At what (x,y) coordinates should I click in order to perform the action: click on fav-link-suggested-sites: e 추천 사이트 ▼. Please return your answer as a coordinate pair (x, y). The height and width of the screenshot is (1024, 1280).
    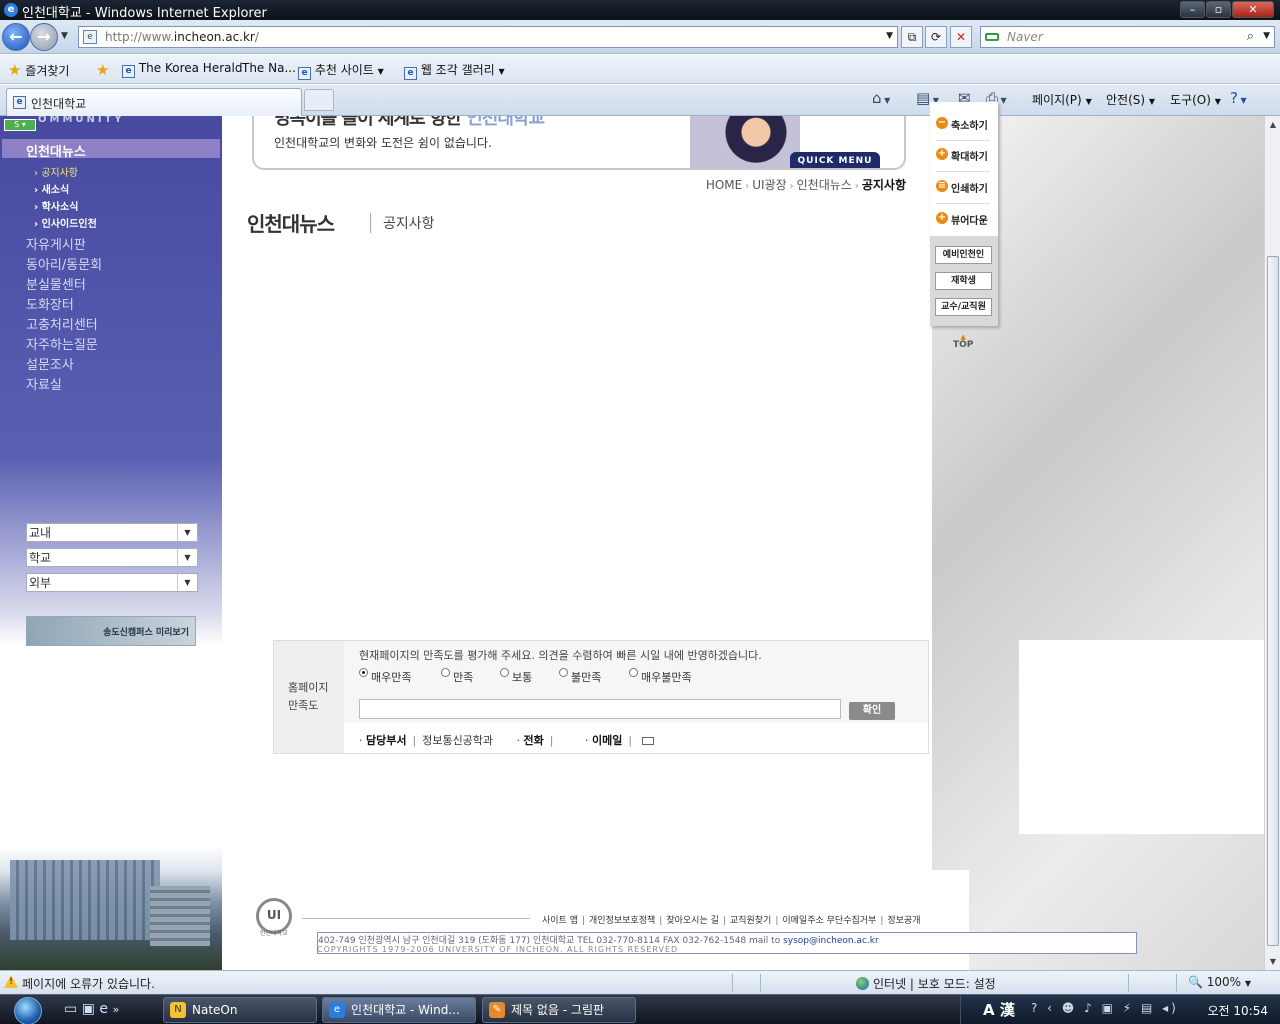
    Looking at the image, I should click on (341, 70).